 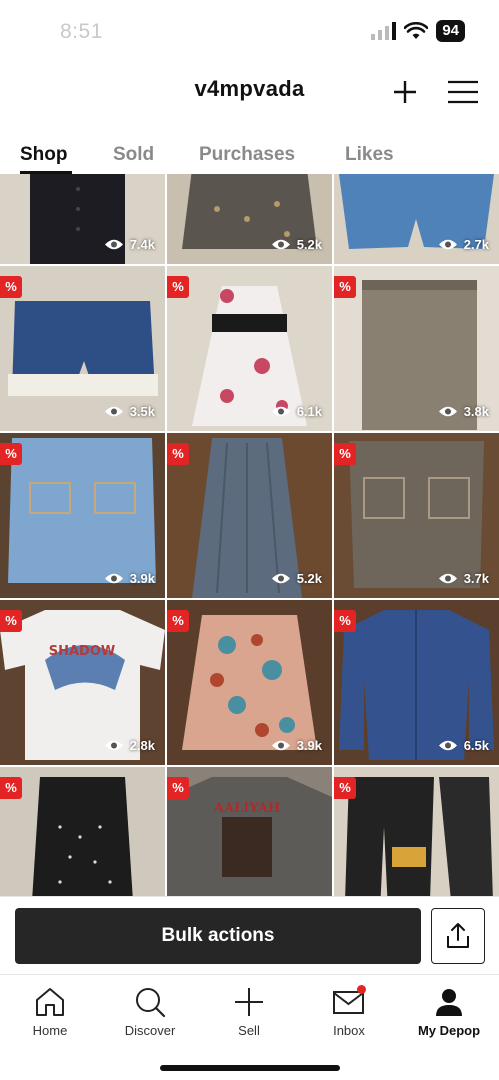 I want to click on listing-photo: AALIYAH, so click(x=249, y=831).